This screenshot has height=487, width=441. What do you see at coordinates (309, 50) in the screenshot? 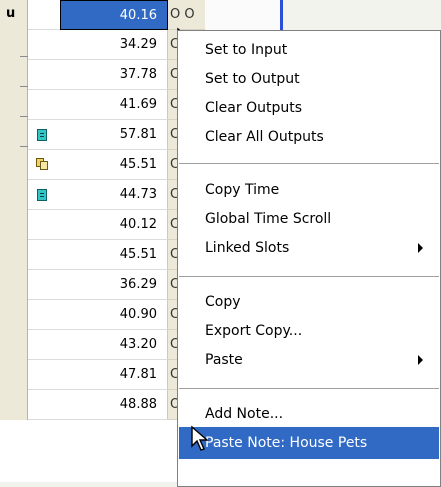
I see `menu-item-set-to-input: Set to Input` at bounding box center [309, 50].